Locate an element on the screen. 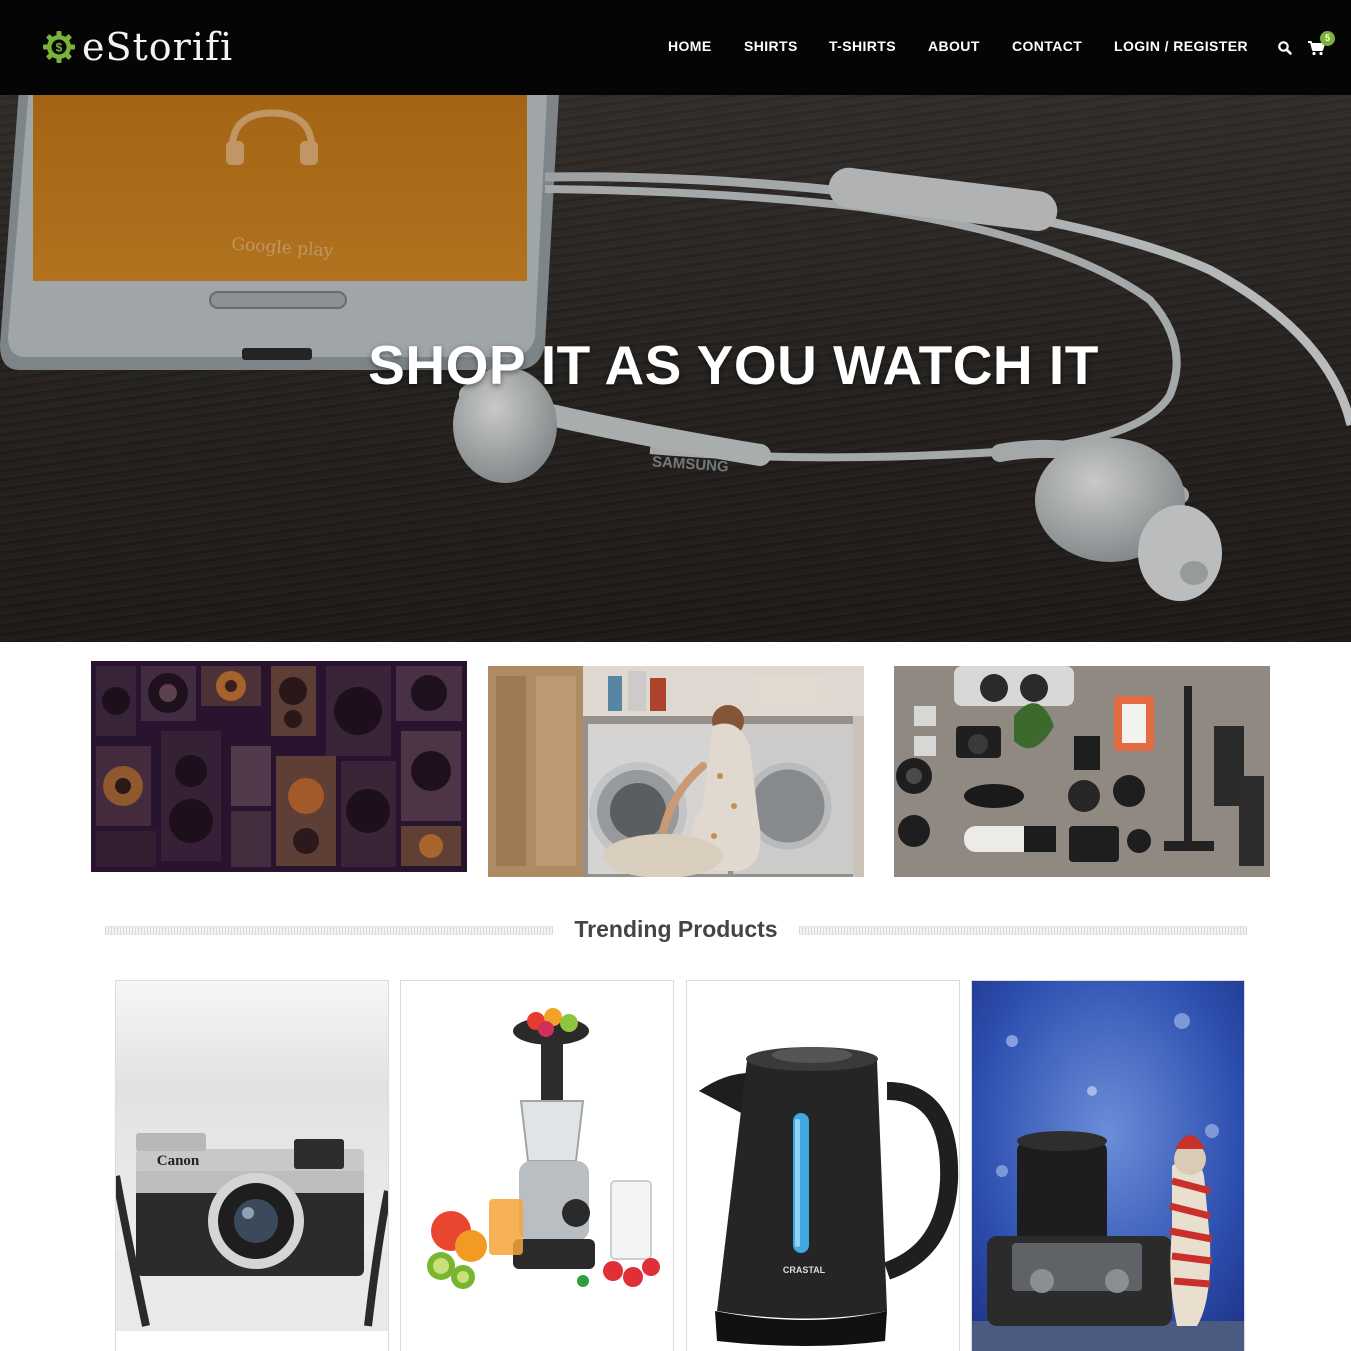 The image size is (1351, 1351). nav-contact: CONTACT is located at coordinates (1047, 46).